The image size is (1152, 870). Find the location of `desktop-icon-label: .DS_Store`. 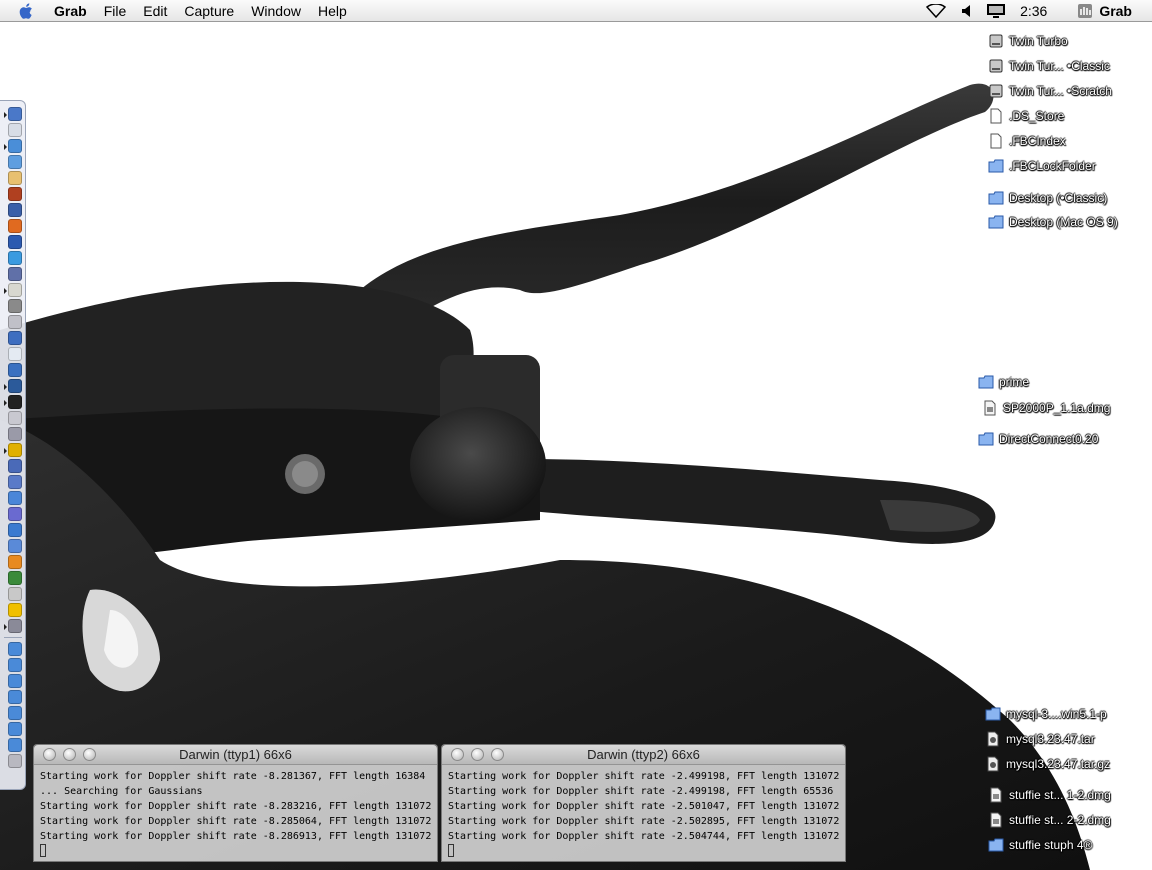

desktop-icon-label: .DS_Store is located at coordinates (1037, 116).